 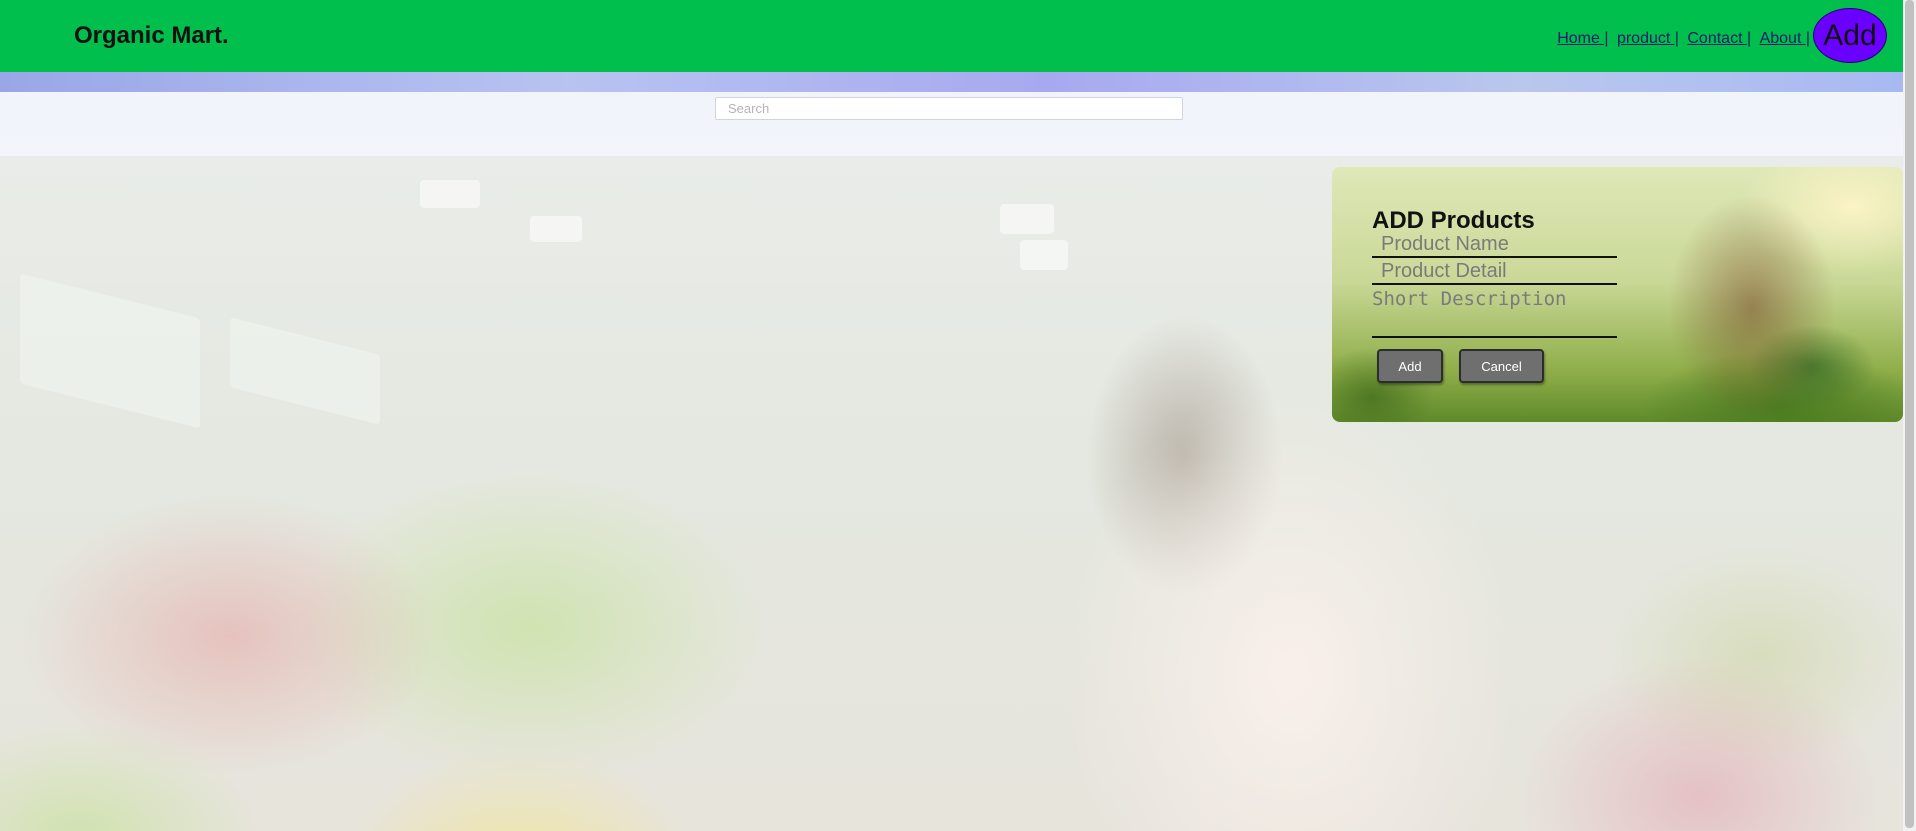 I want to click on brand-logo-text: Organic Mart., so click(x=151, y=36).